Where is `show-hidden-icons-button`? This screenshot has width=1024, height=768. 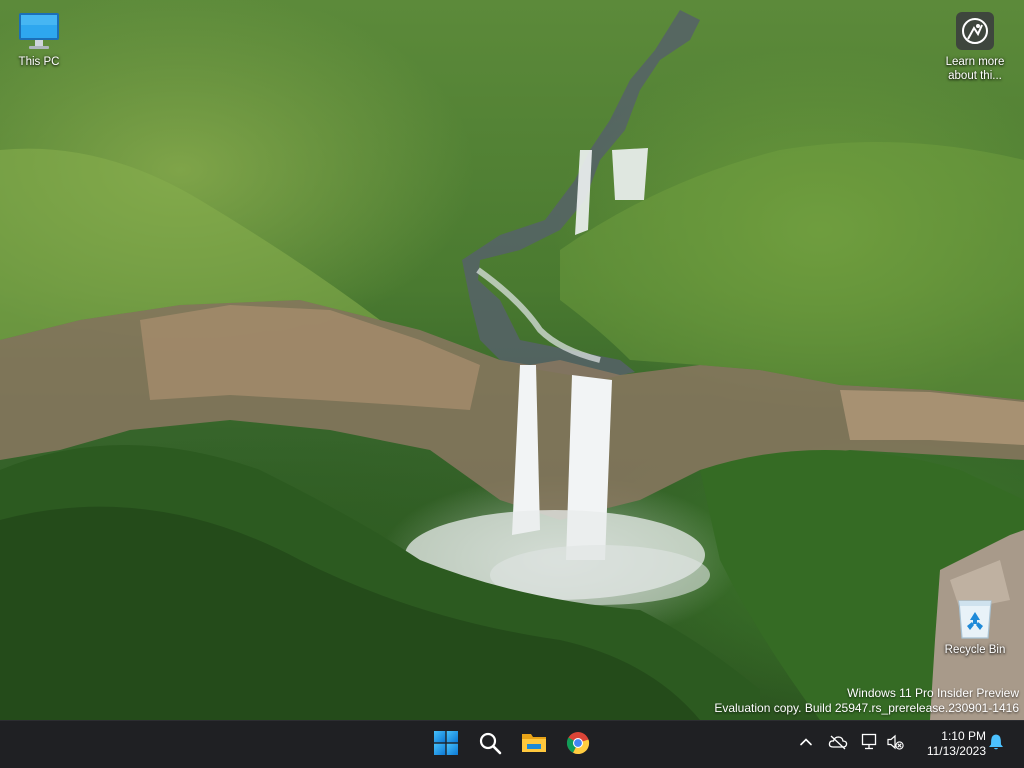
show-hidden-icons-button is located at coordinates (806, 744).